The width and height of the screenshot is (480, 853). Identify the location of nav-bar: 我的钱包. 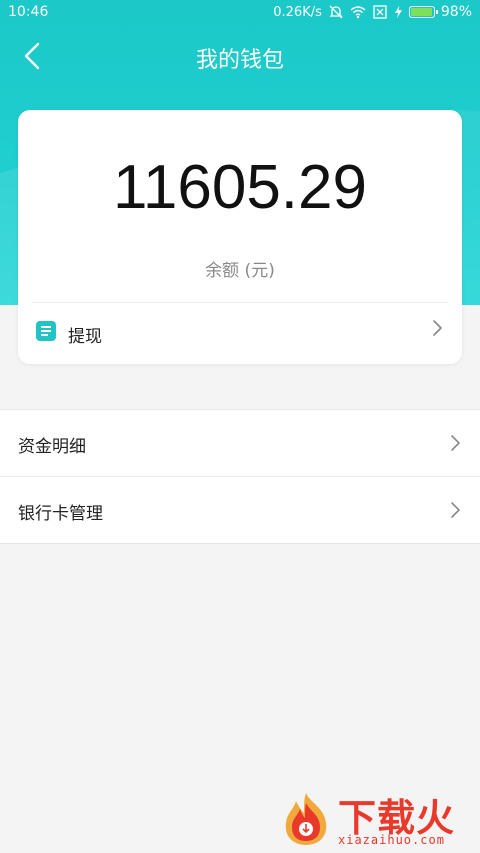
(240, 56).